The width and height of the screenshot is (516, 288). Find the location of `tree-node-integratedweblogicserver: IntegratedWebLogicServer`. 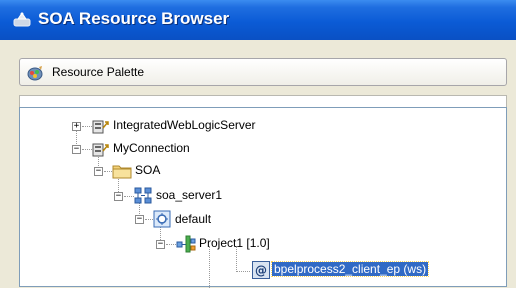

tree-node-integratedweblogicserver: IntegratedWebLogicServer is located at coordinates (184, 125).